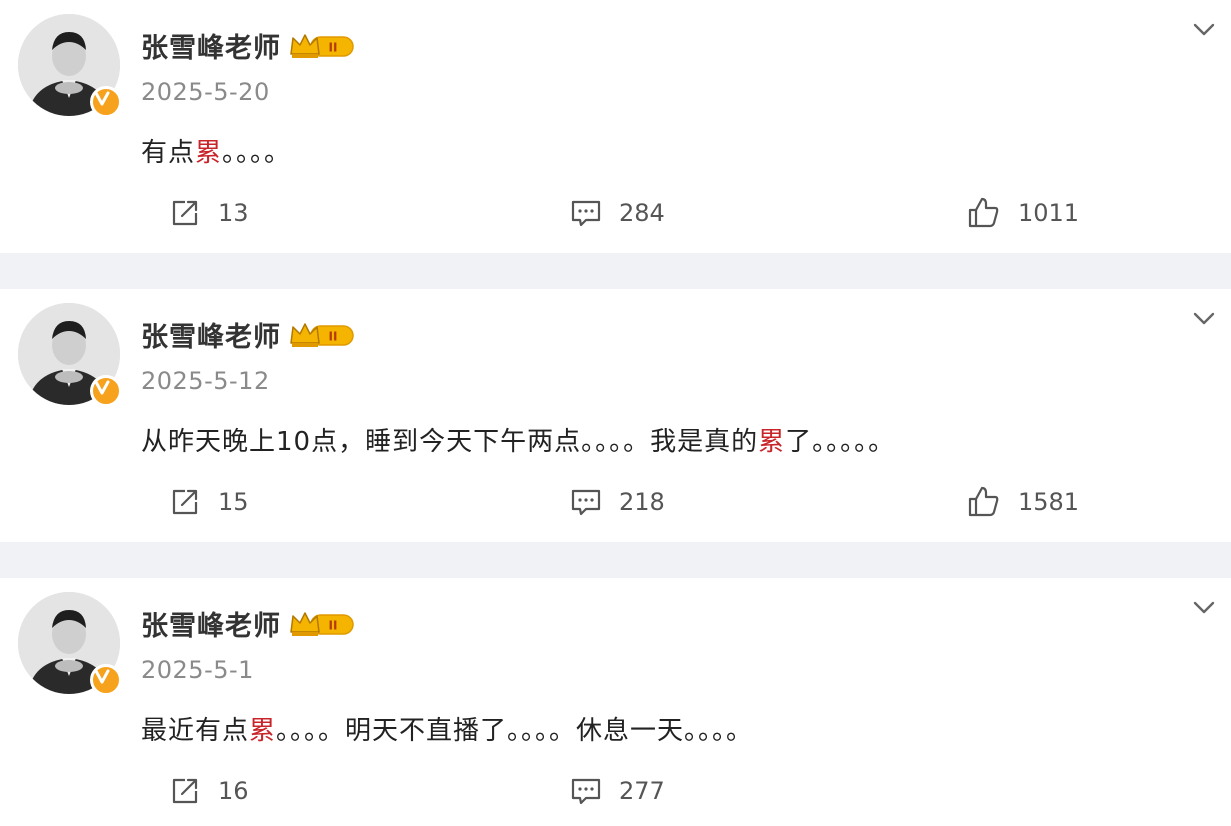  I want to click on comment-button: 284, so click(617, 213).